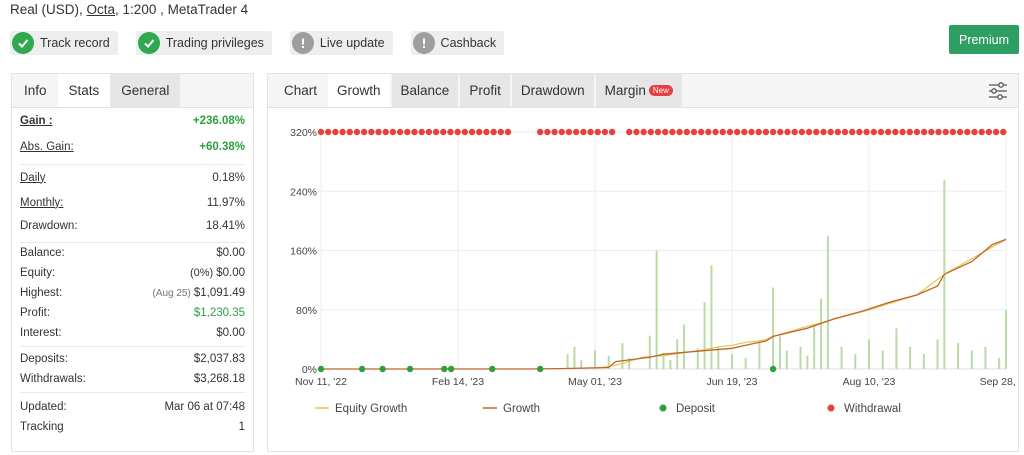 The height and width of the screenshot is (455, 1024). I want to click on y-tick-label: 160%, so click(303, 252).